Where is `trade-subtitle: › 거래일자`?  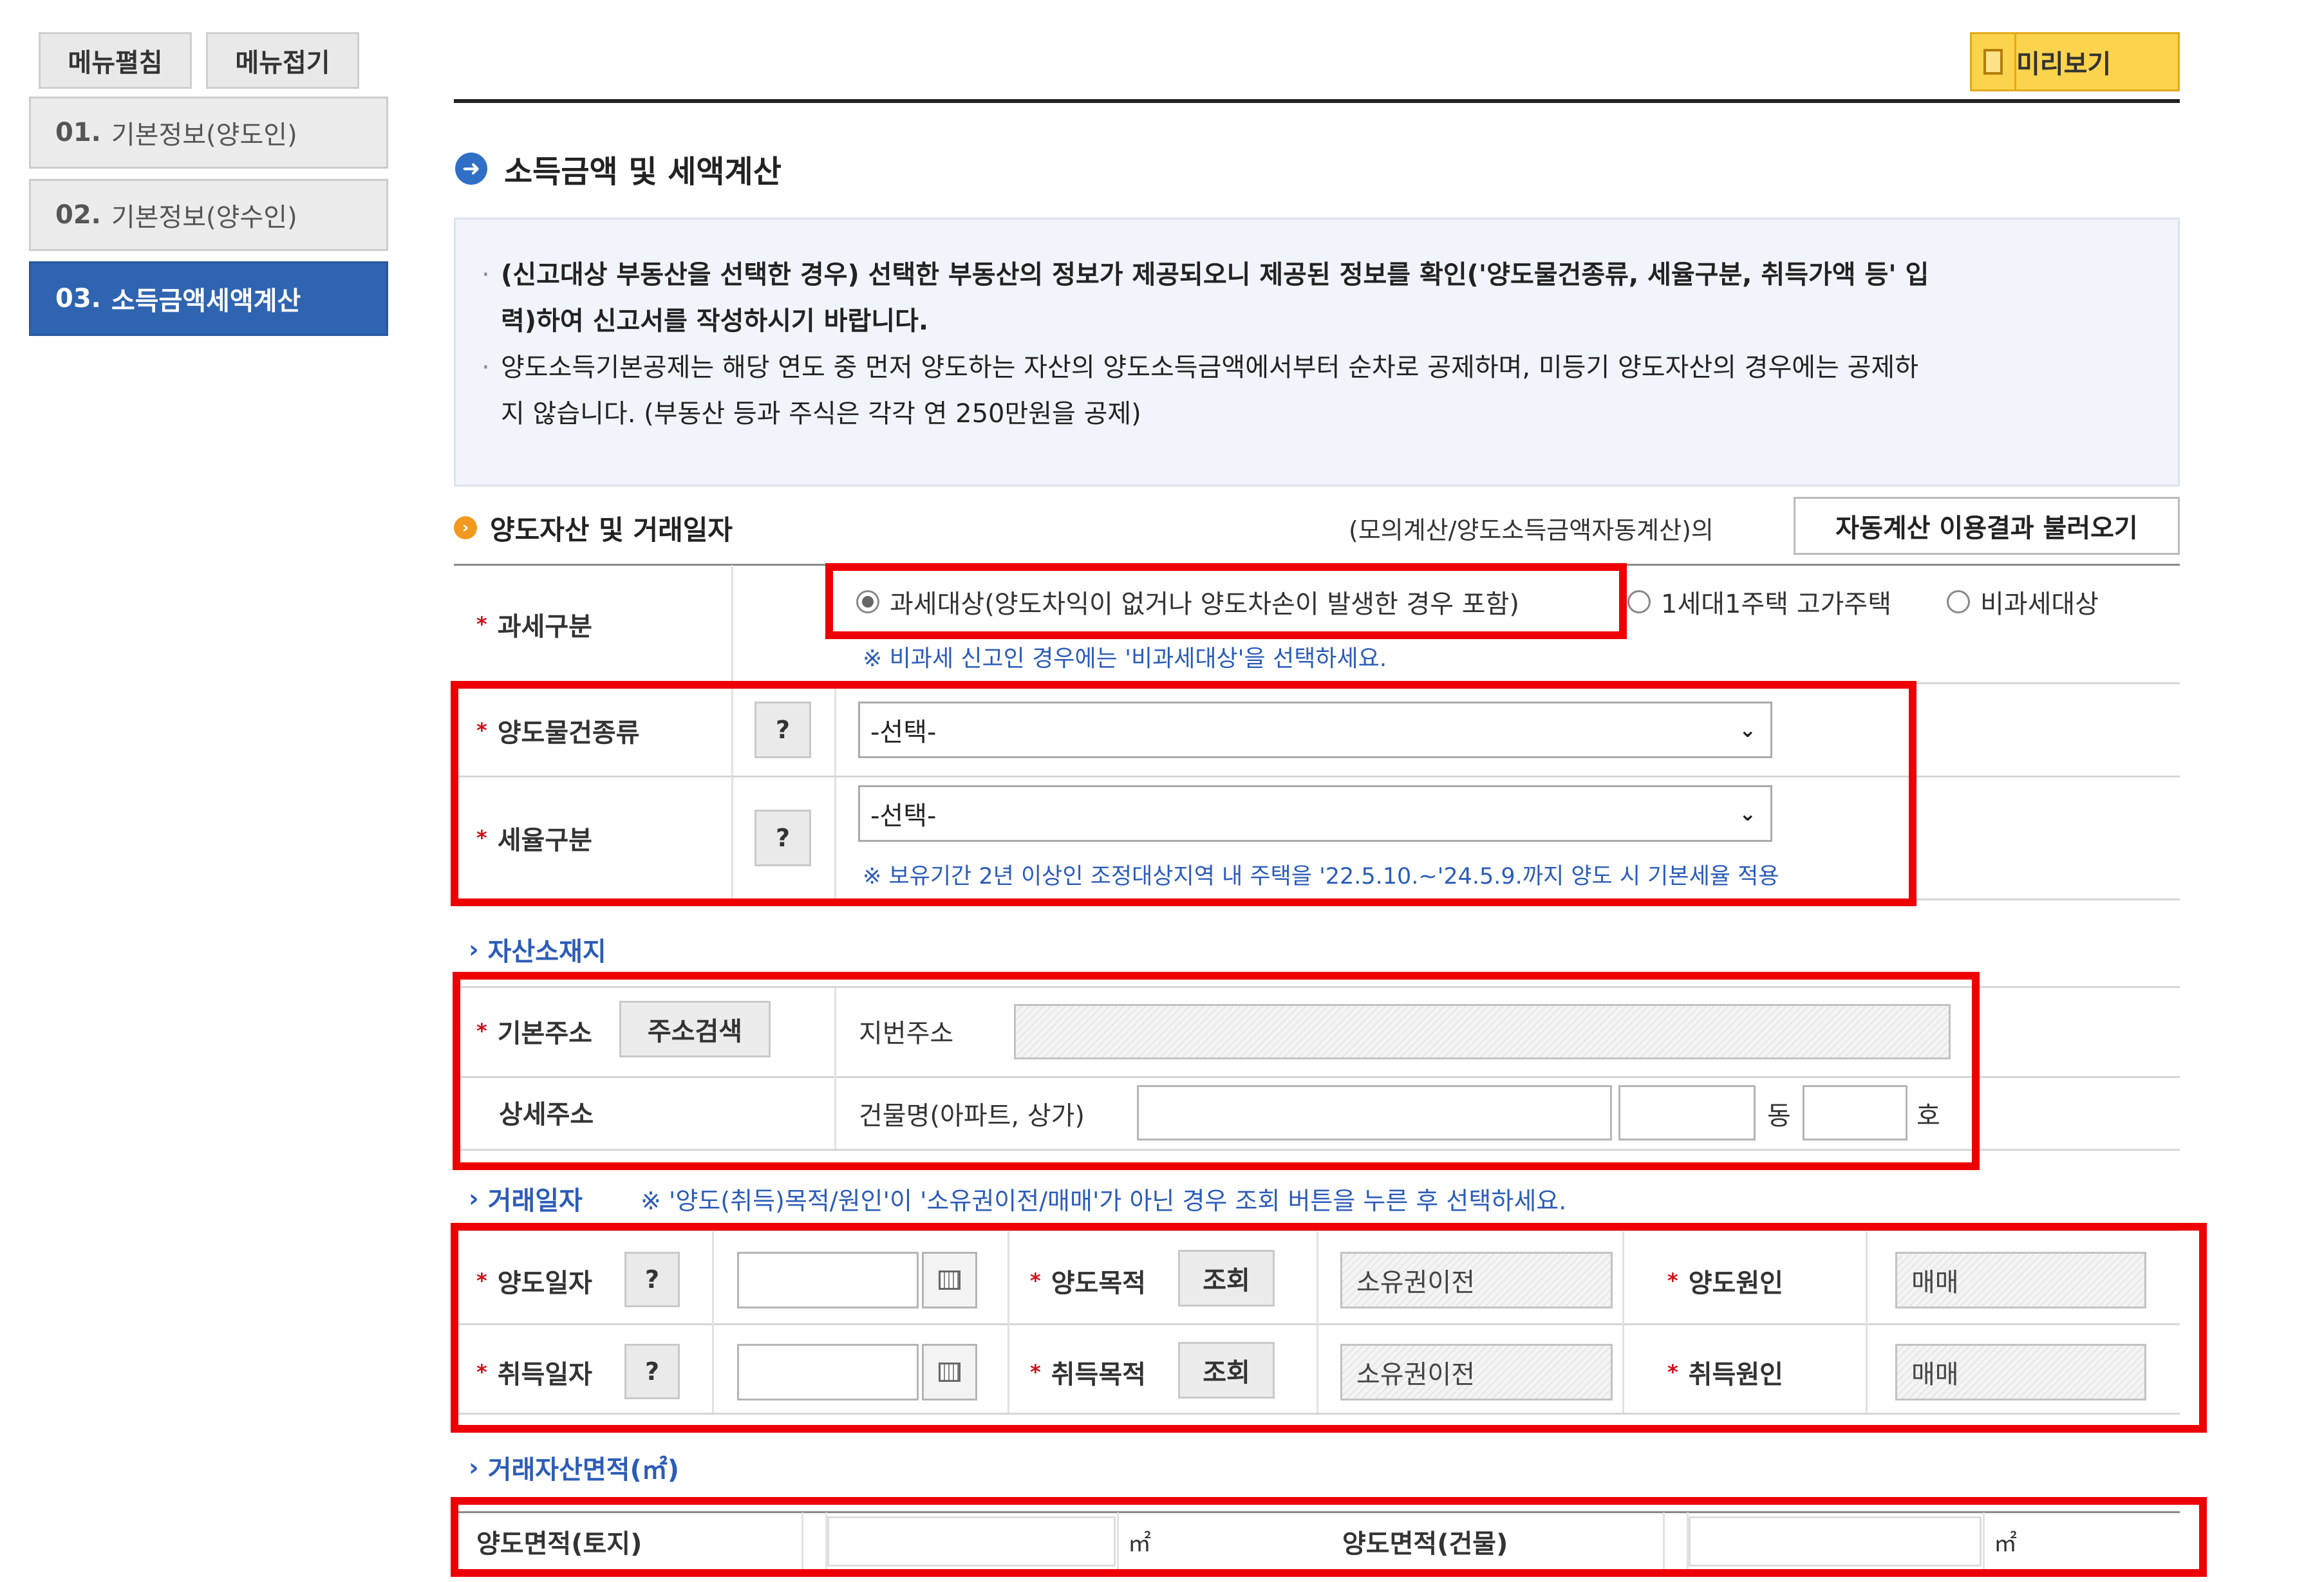 trade-subtitle: › 거래일자 is located at coordinates (526, 1198).